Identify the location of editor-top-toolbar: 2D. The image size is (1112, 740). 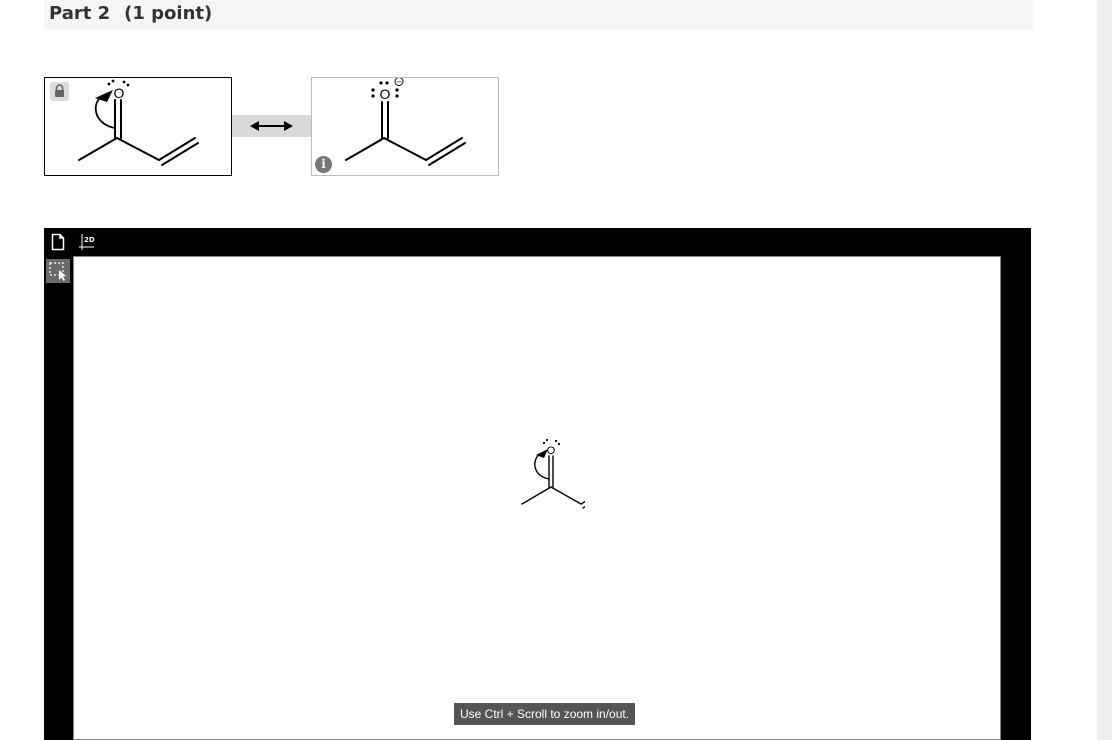
(537, 242).